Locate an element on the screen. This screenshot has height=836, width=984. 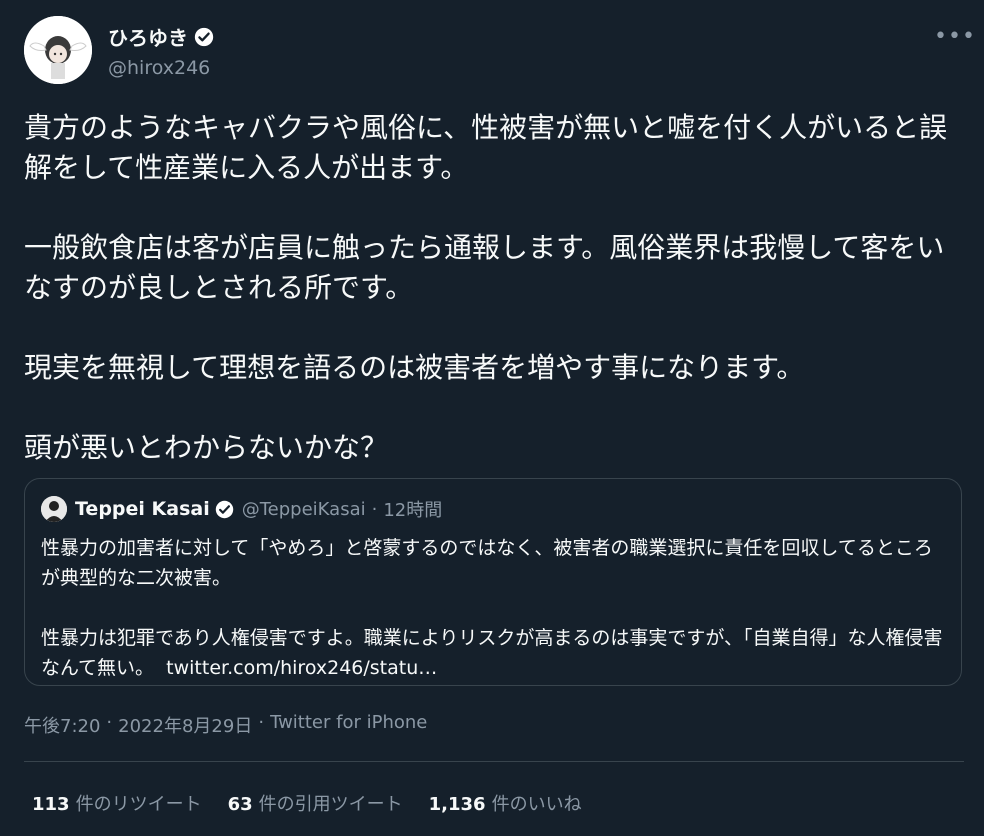
quoted-author-handle: @TeppeiKasai is located at coordinates (303, 509).